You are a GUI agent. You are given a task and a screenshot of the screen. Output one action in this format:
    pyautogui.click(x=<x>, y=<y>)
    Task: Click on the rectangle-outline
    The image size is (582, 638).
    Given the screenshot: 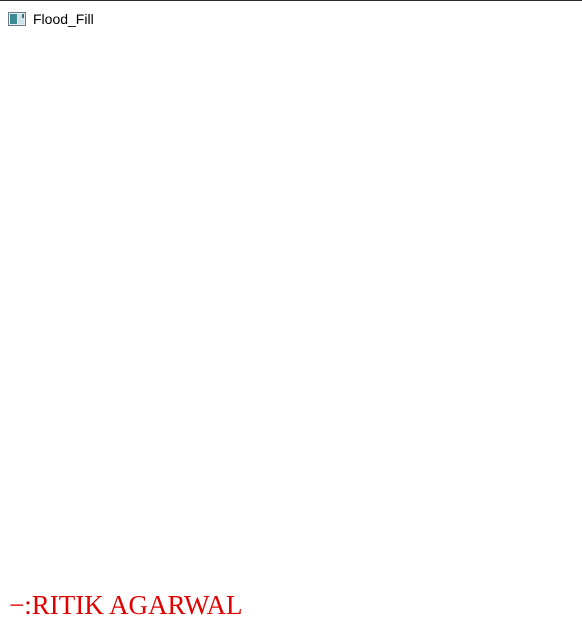 What is the action you would take?
    pyautogui.click(x=216, y=451)
    